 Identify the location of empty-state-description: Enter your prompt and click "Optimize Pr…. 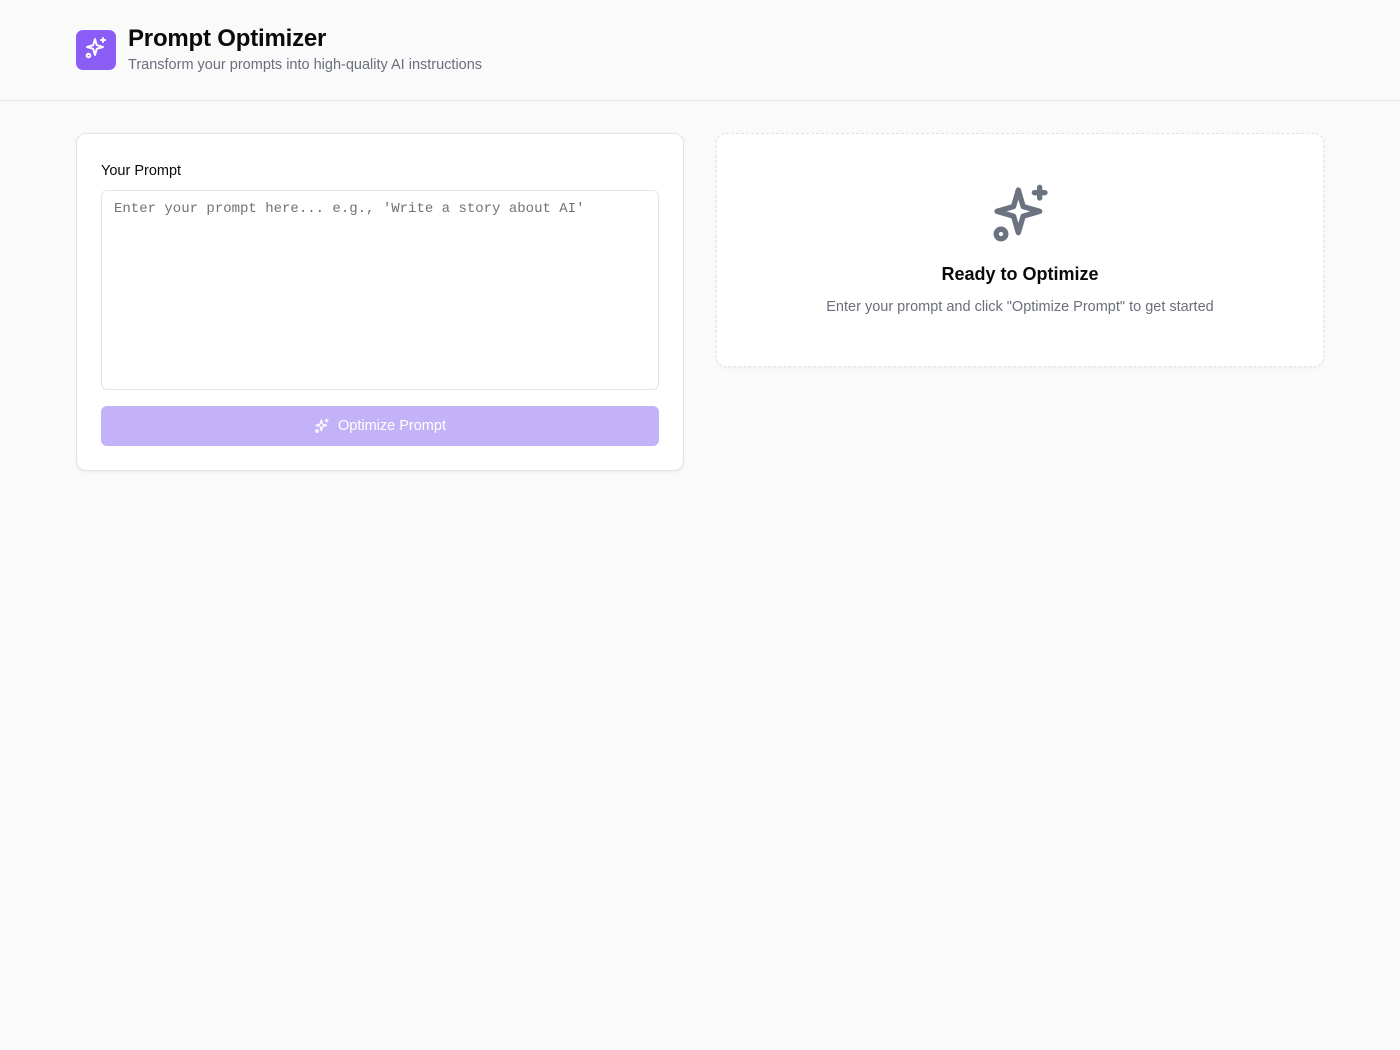
(1020, 307).